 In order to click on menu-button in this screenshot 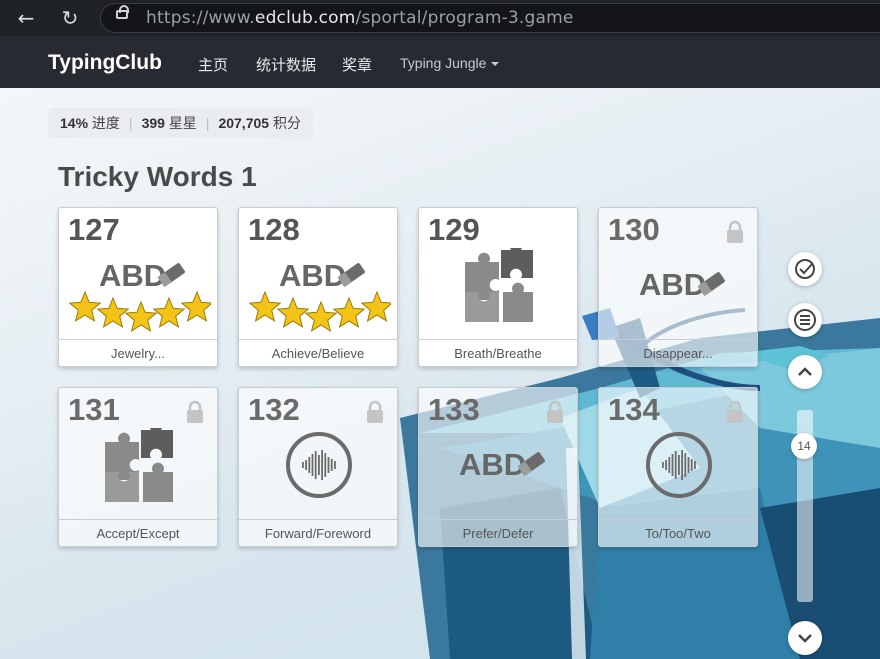, I will do `click(805, 320)`.